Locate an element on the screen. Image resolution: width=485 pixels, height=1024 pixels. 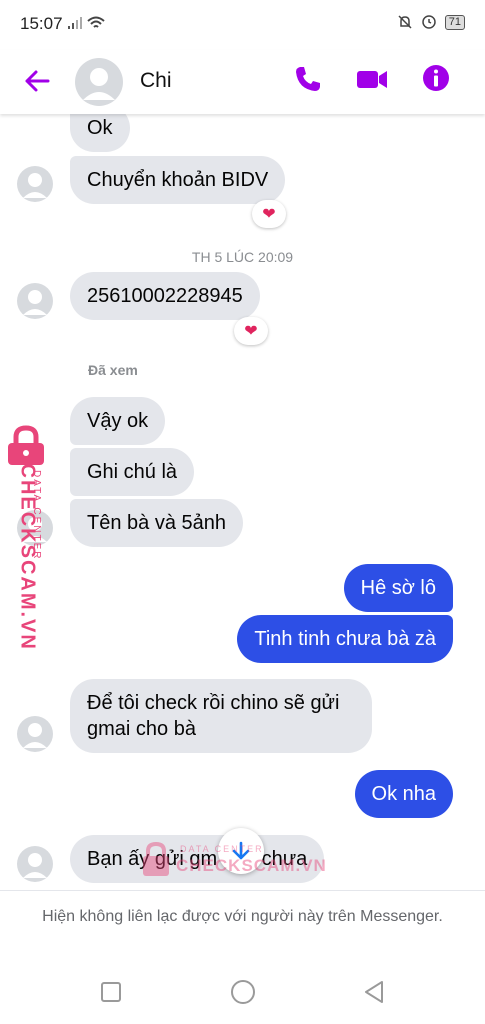
phone-icon is located at coordinates (308, 79).